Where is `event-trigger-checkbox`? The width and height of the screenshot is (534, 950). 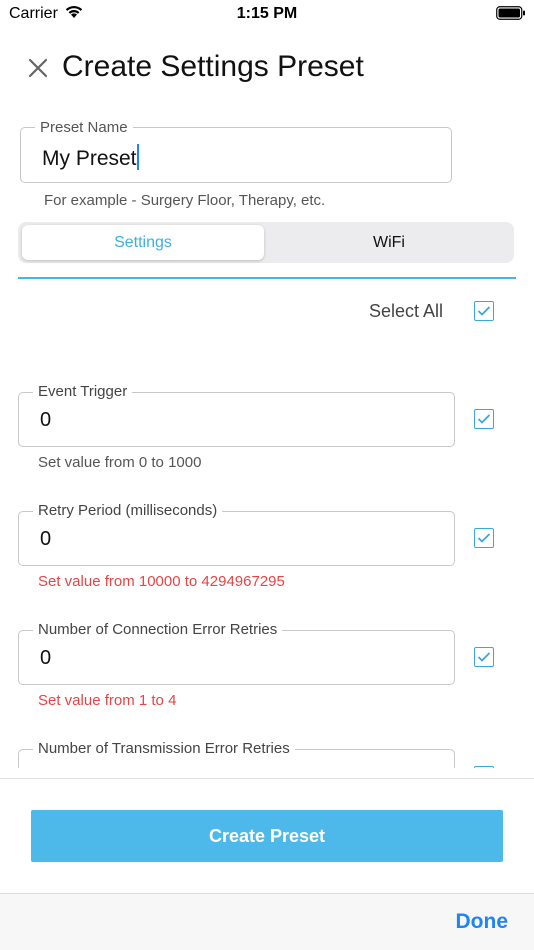
event-trigger-checkbox is located at coordinates (484, 419).